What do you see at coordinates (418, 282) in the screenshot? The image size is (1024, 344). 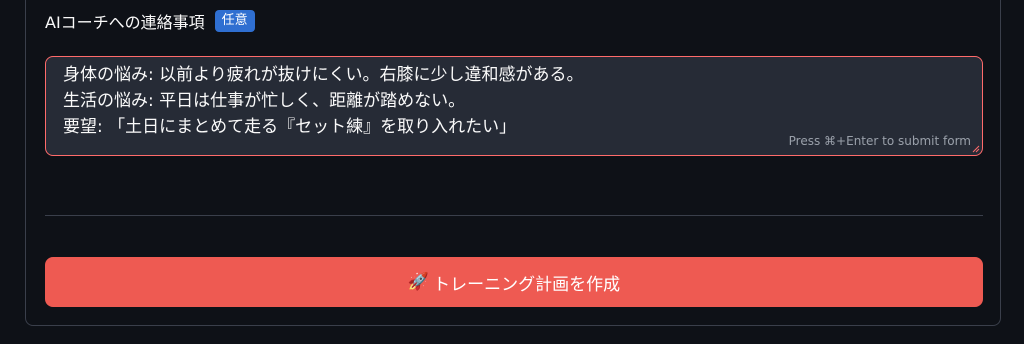 I see `rocket-icon: 🚀` at bounding box center [418, 282].